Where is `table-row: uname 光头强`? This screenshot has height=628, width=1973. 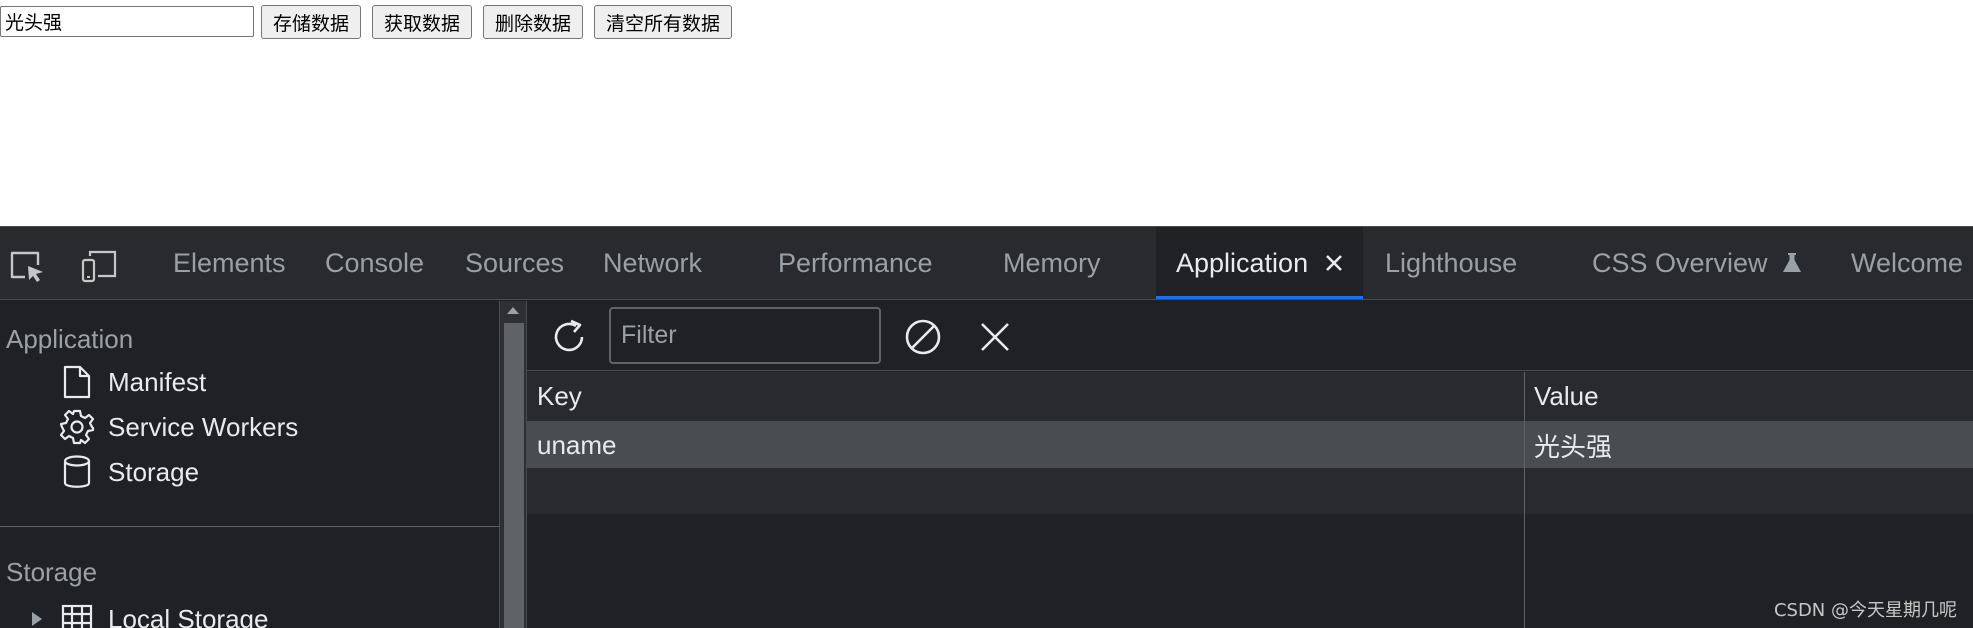
table-row: uname 光头强 is located at coordinates (1250, 445).